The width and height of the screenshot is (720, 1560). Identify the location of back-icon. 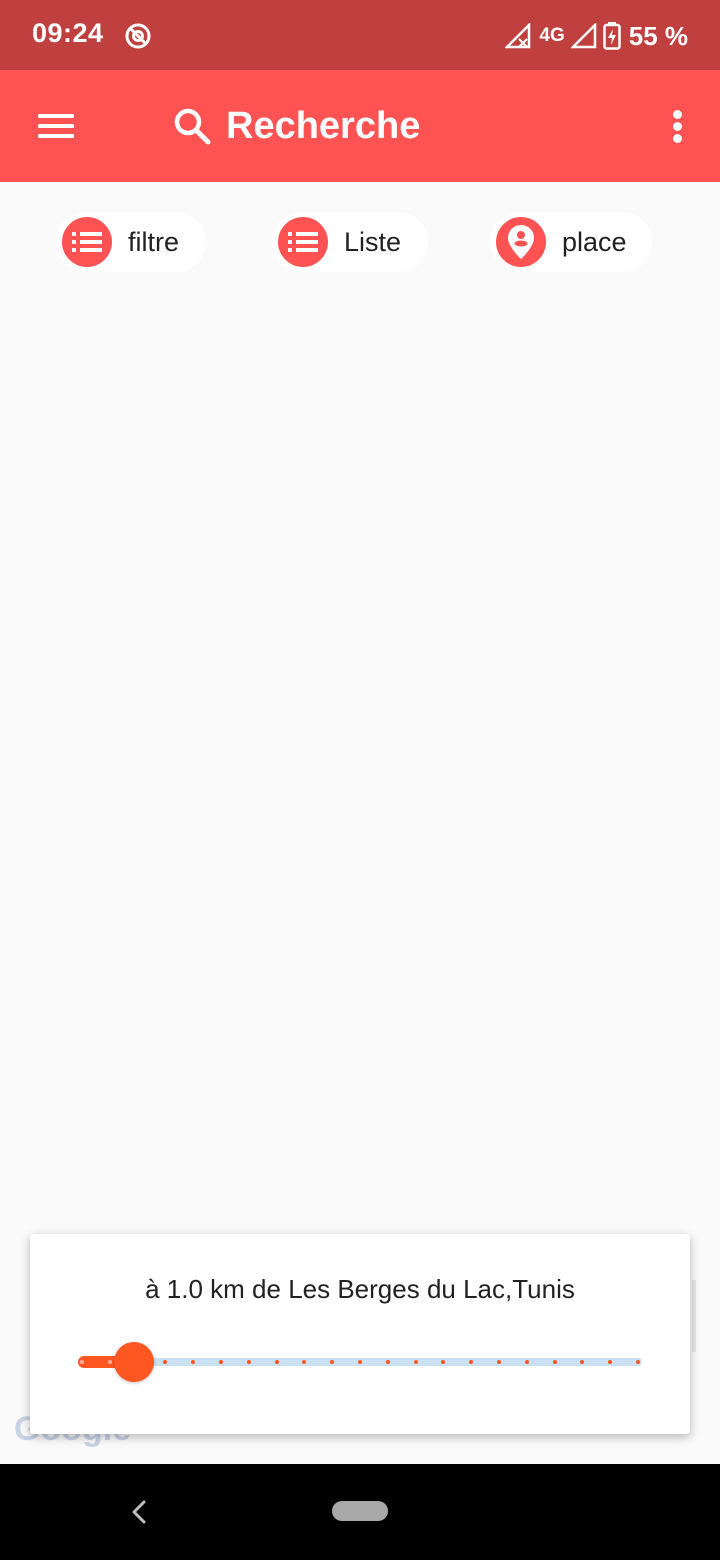
(140, 1512).